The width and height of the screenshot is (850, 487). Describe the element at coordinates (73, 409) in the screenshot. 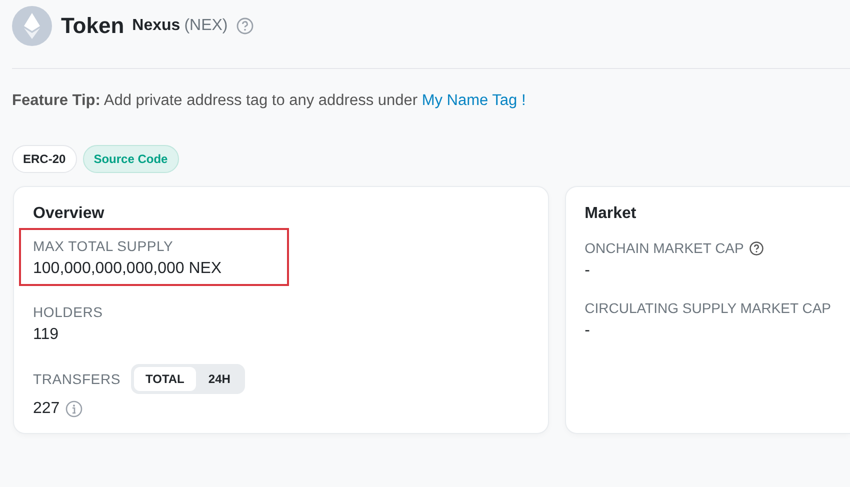

I see `info-icon` at that location.